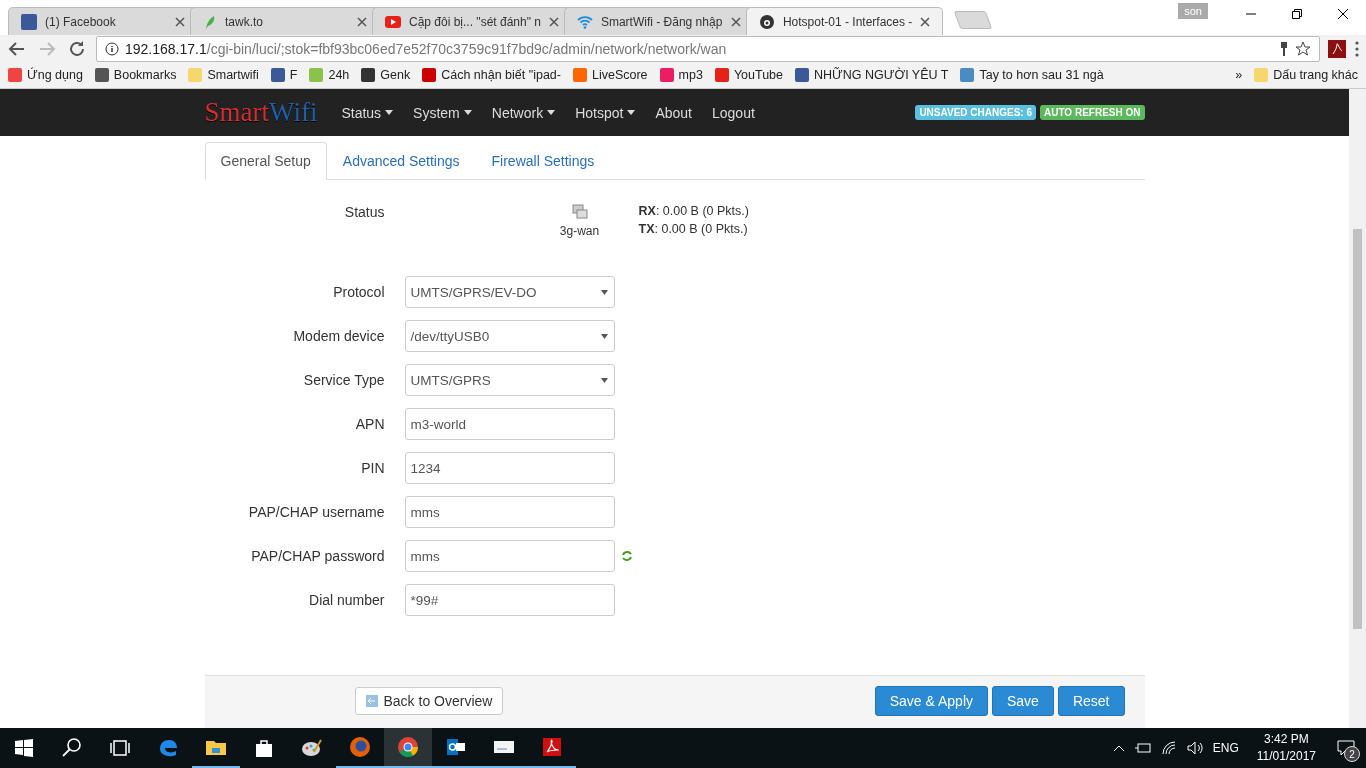 The image size is (1366, 768). Describe the element at coordinates (393, 21) in the screenshot. I see `play-icon` at that location.